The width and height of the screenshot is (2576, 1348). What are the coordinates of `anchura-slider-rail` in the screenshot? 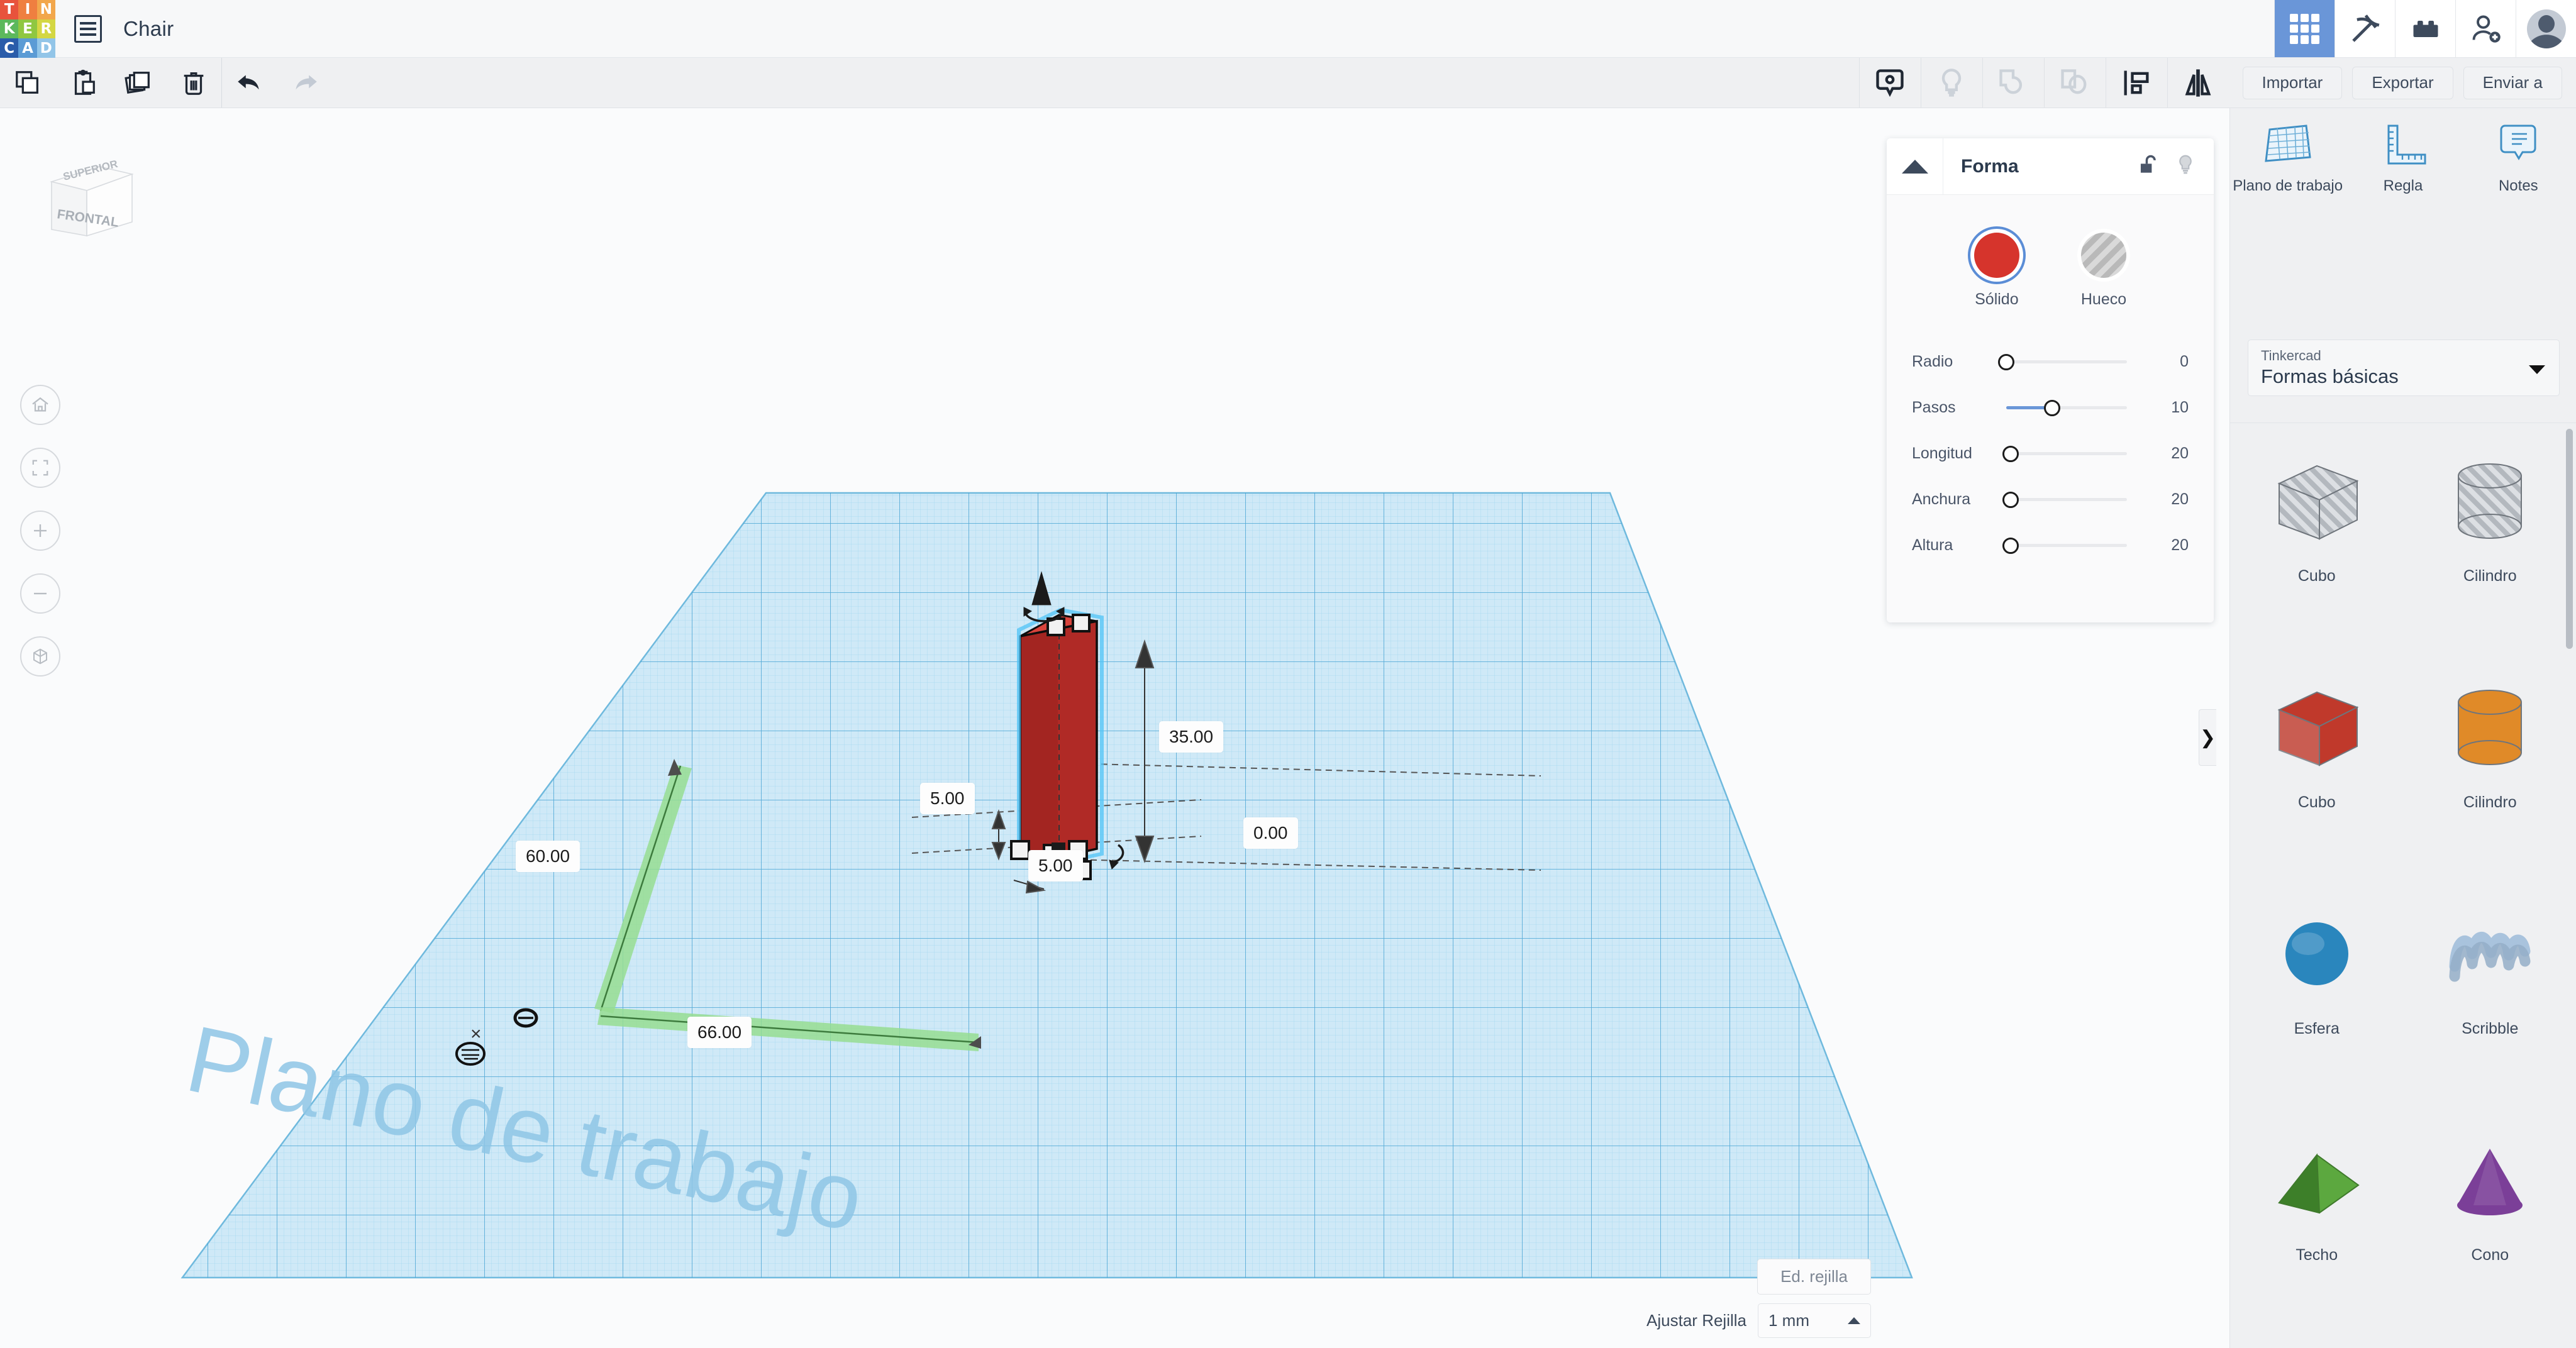 It's located at (2066, 499).